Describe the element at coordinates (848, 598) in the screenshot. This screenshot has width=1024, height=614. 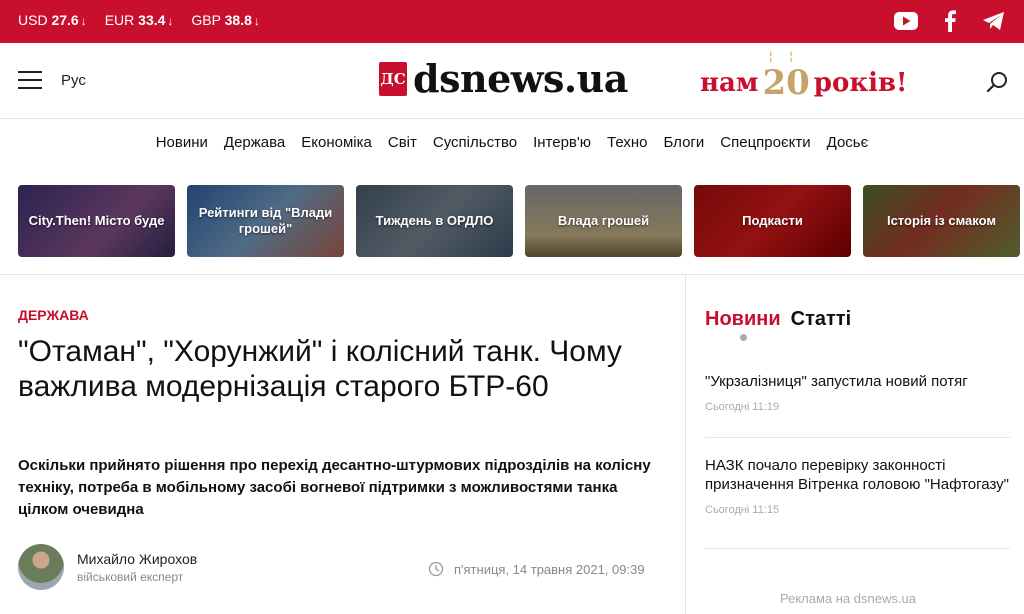
I see `ad-label: Реклама на dsnews.ua` at that location.